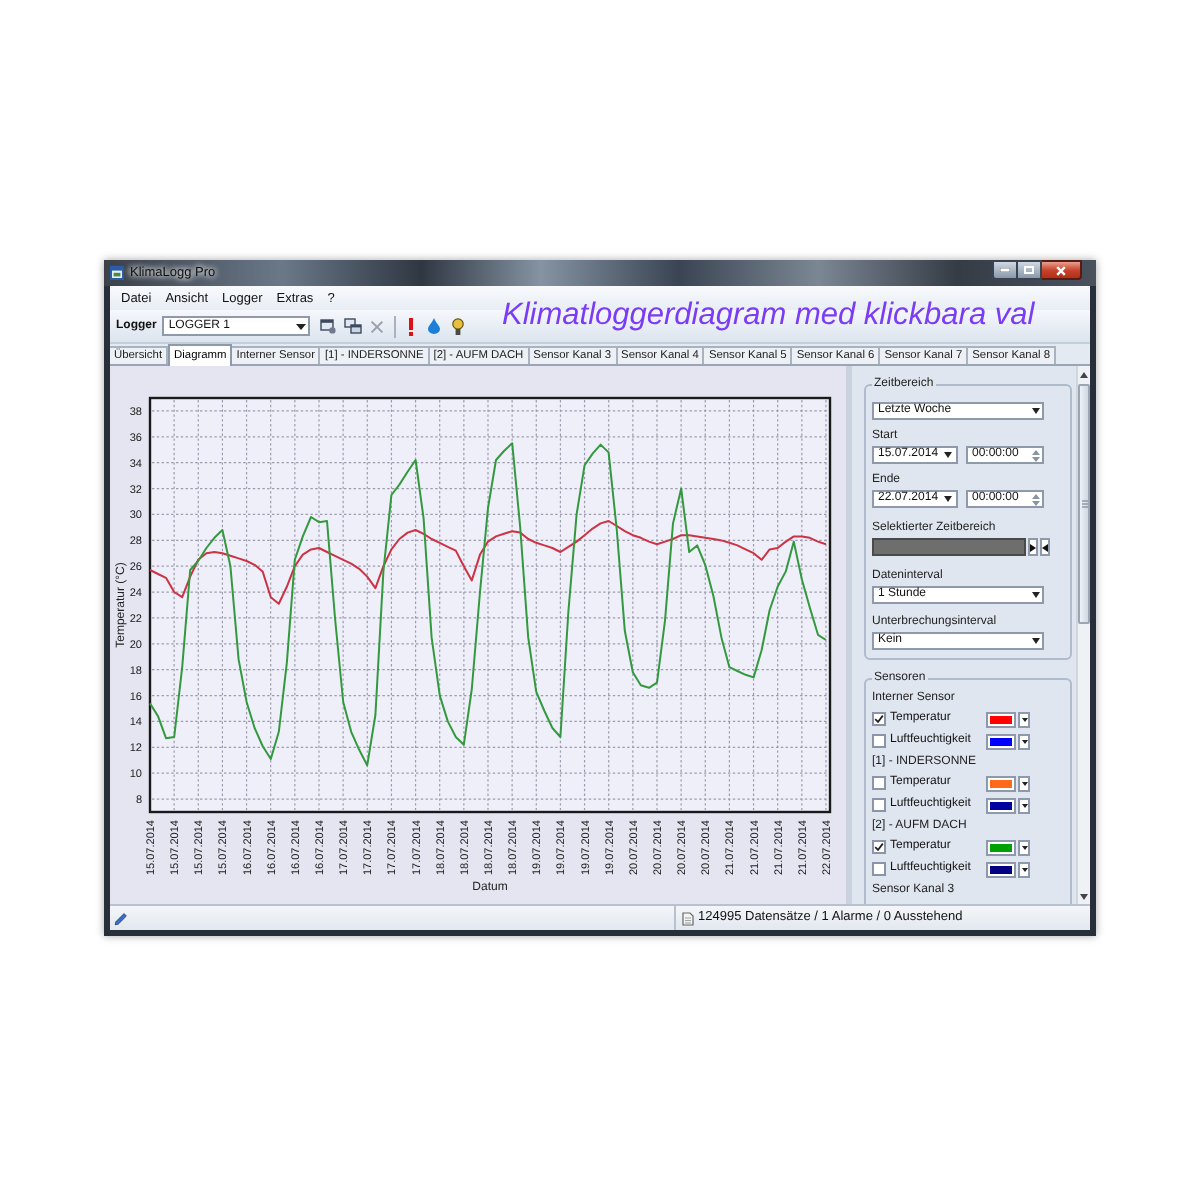 This screenshot has height=1200, width=1200. I want to click on drop-icon, so click(434, 326).